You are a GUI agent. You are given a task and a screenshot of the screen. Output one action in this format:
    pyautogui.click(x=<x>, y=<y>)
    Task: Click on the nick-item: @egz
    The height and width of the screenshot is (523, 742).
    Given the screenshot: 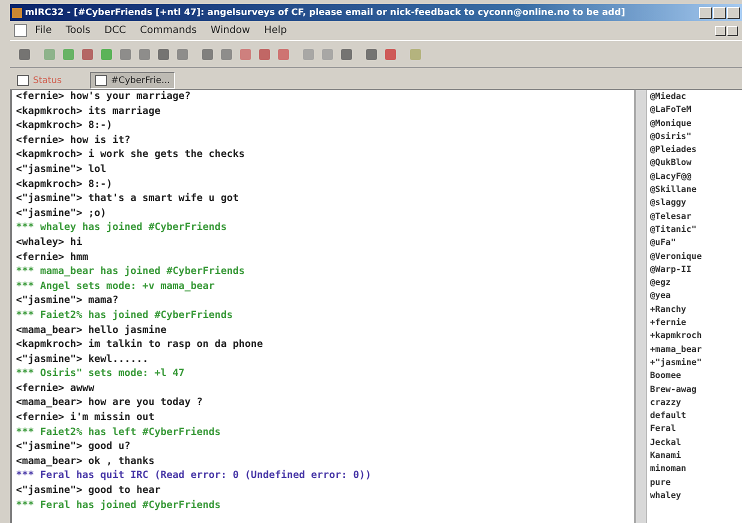 What is the action you would take?
    pyautogui.click(x=696, y=283)
    